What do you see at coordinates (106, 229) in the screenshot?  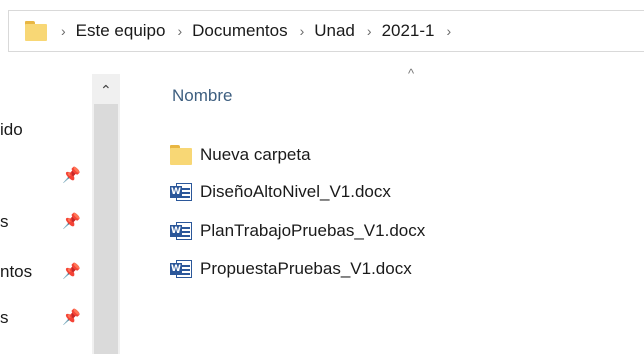 I see `scrollbar-thumb` at bounding box center [106, 229].